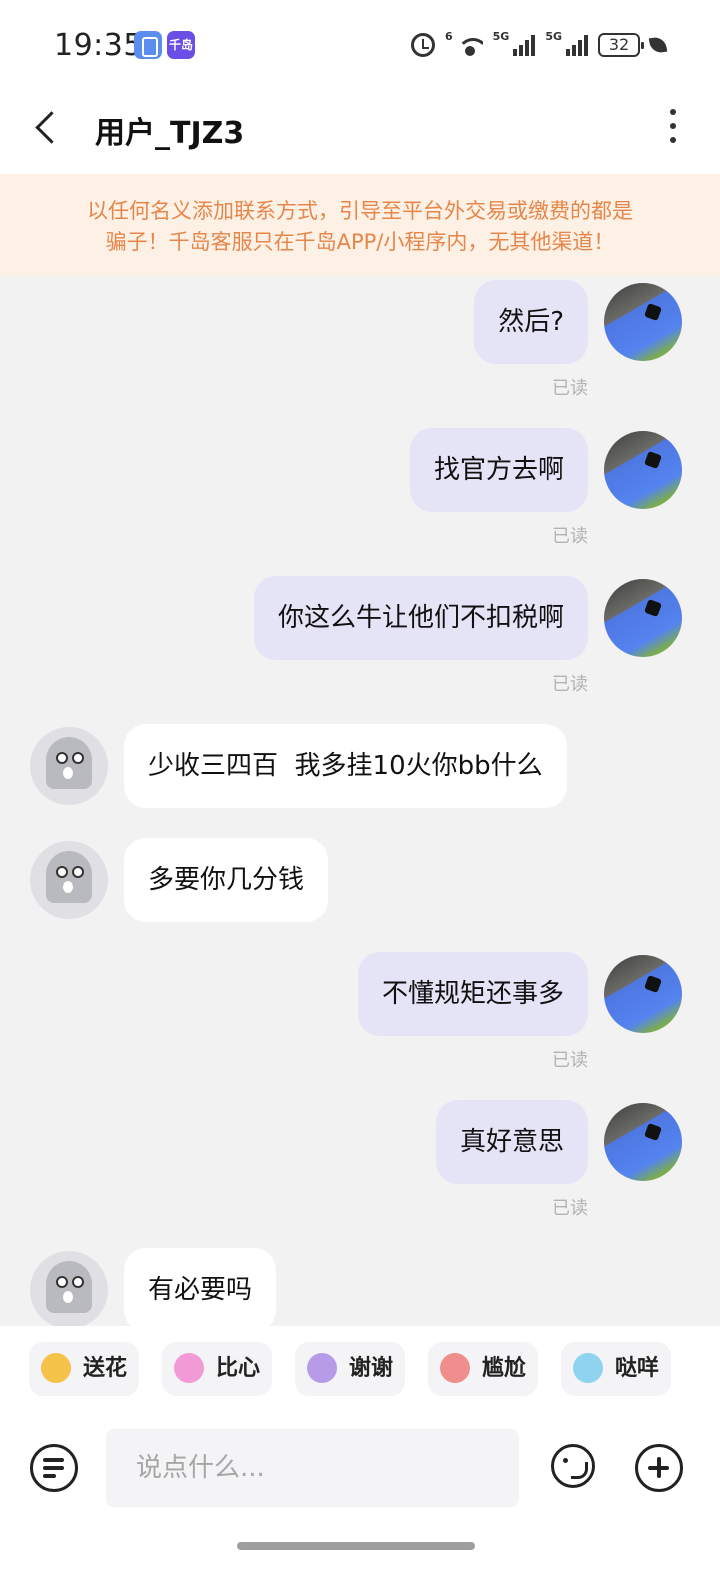 This screenshot has height=1585, width=720. Describe the element at coordinates (105, 1368) in the screenshot. I see `chip-label: 送花` at that location.